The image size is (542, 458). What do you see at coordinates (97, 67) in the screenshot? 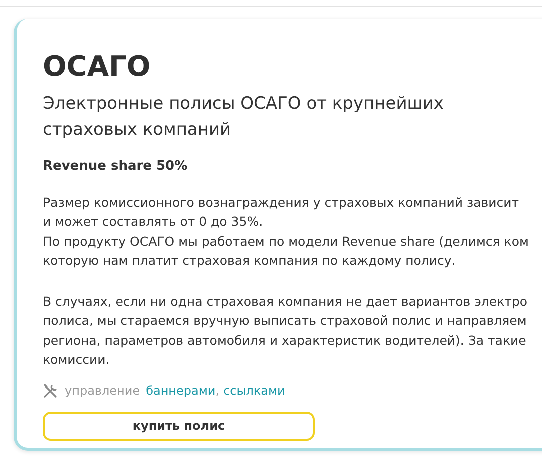
I see `card-title: ОСАГО` at bounding box center [97, 67].